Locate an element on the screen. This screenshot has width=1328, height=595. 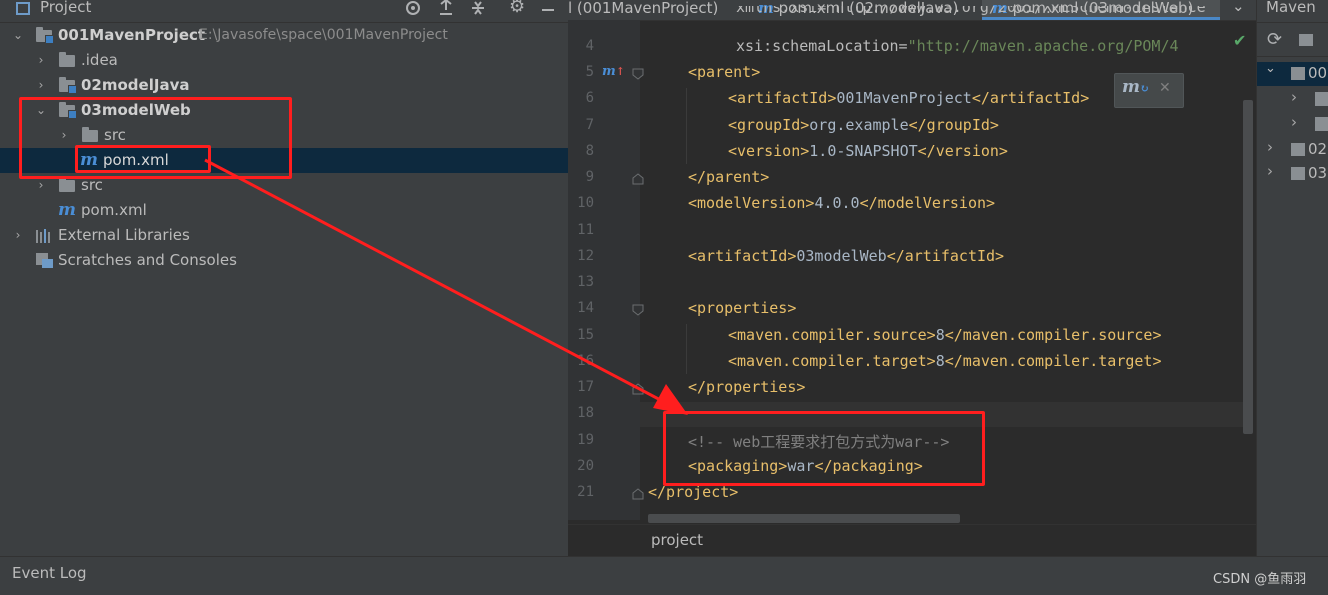
tree-item-label: 001MavenProject is located at coordinates (132, 35).